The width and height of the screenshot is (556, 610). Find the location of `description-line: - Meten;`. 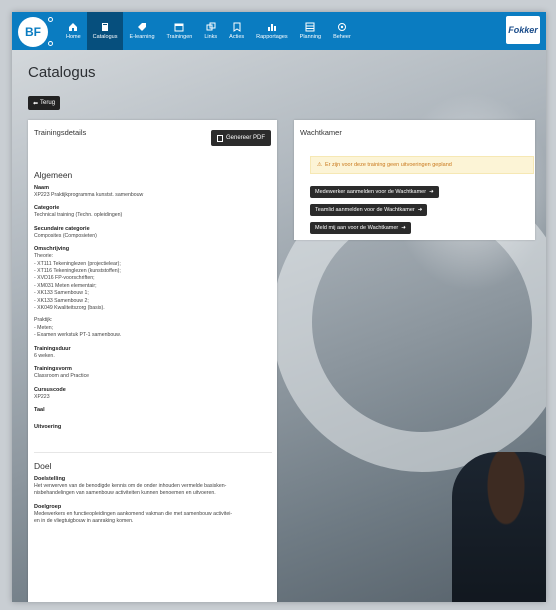

description-line: - Meten; is located at coordinates (44, 327).